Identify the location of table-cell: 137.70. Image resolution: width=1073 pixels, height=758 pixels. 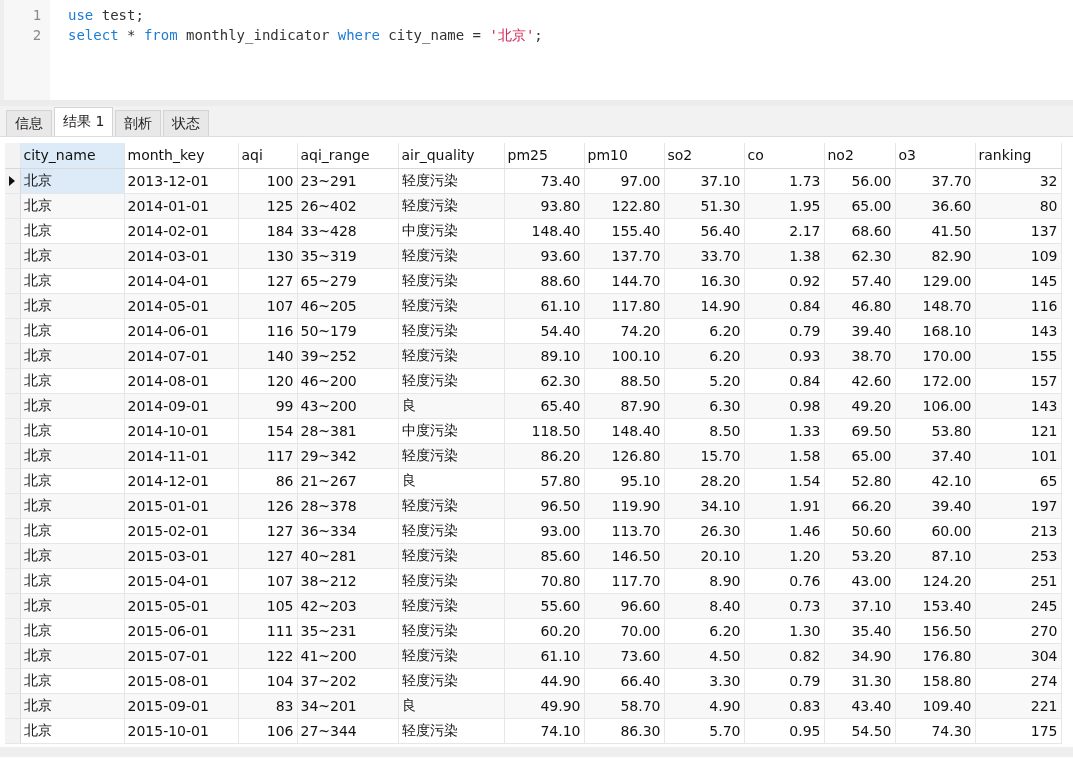
(624, 255).